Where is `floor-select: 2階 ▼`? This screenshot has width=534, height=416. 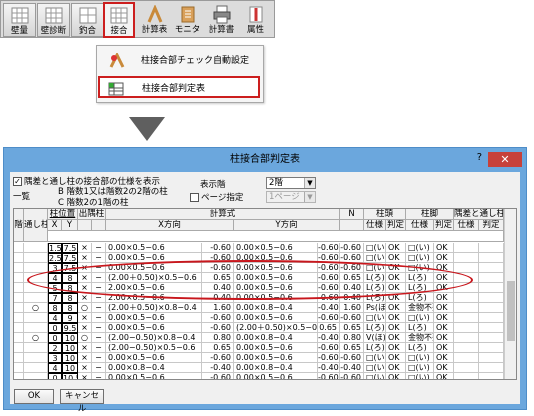 floor-select: 2階 ▼ is located at coordinates (291, 183).